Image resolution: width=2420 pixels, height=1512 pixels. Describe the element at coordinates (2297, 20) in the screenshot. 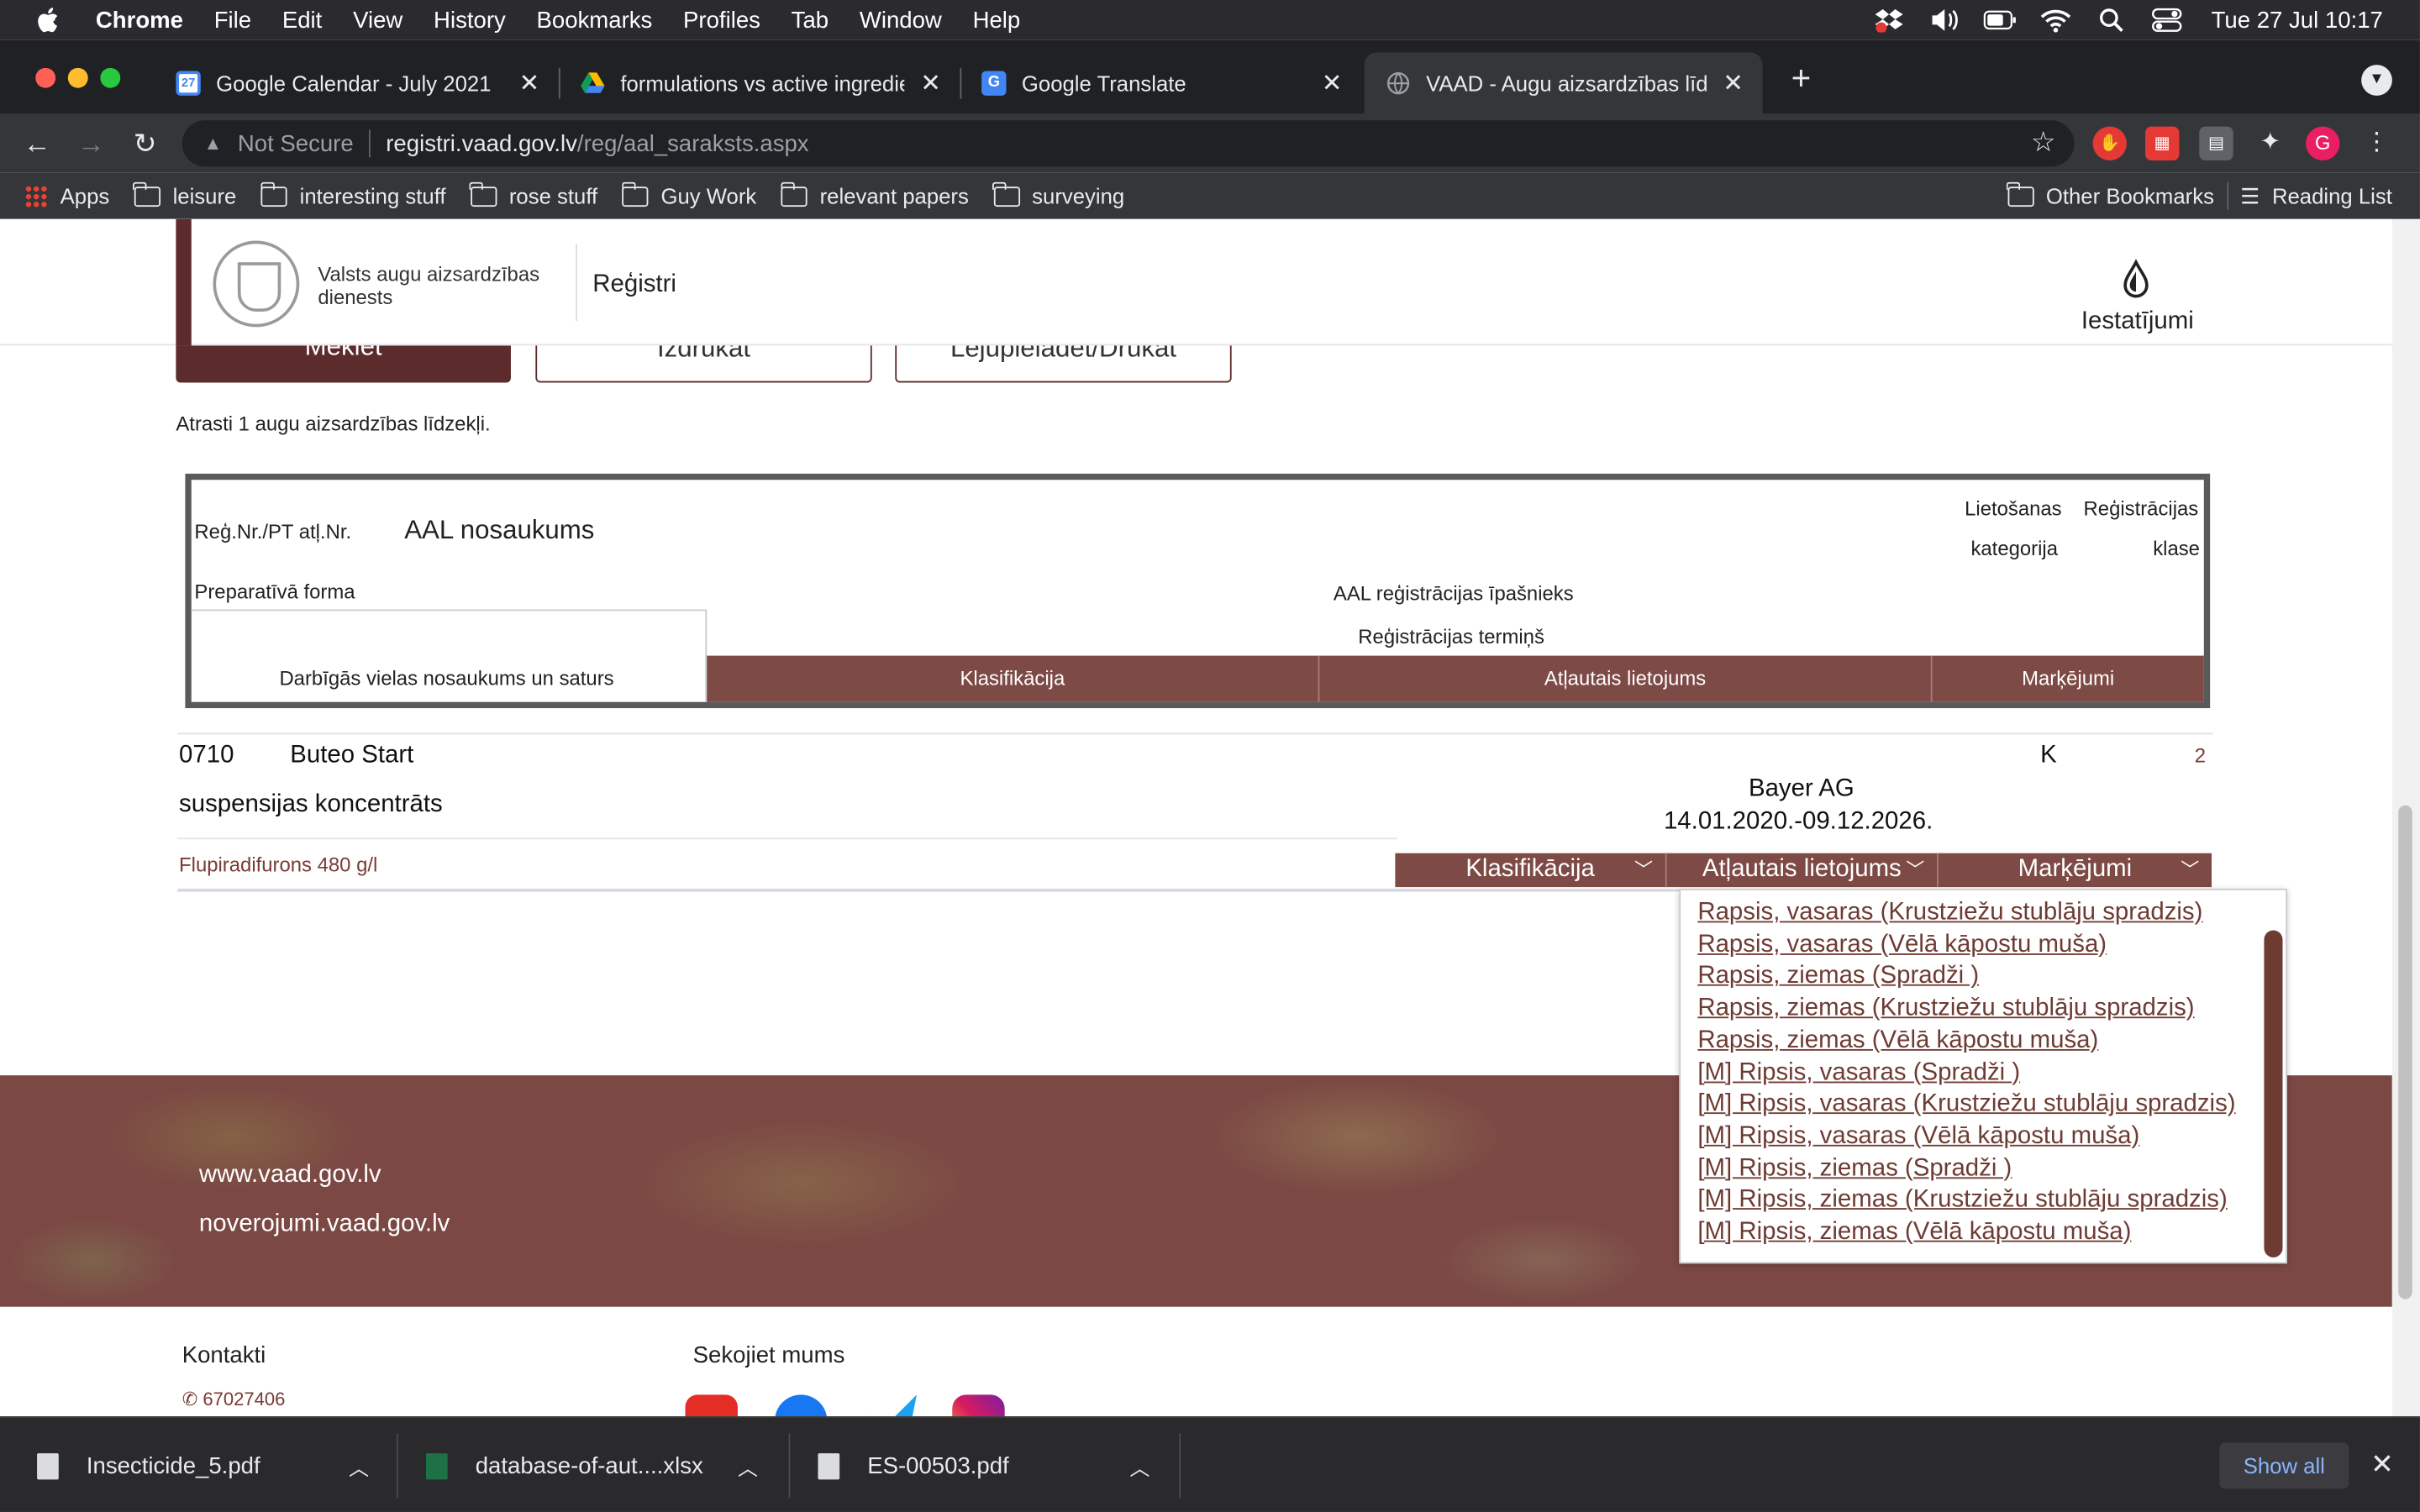

I see `menu-bar-clock: Tue 27 Jul 10:17` at that location.